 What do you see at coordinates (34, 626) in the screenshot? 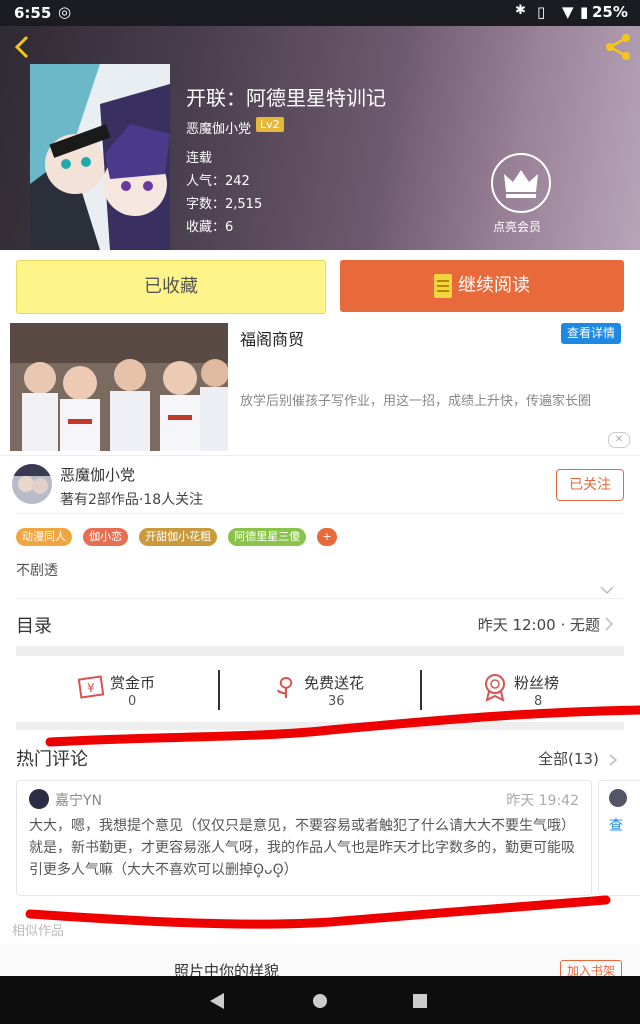
I see `toc-label: 目录` at bounding box center [34, 626].